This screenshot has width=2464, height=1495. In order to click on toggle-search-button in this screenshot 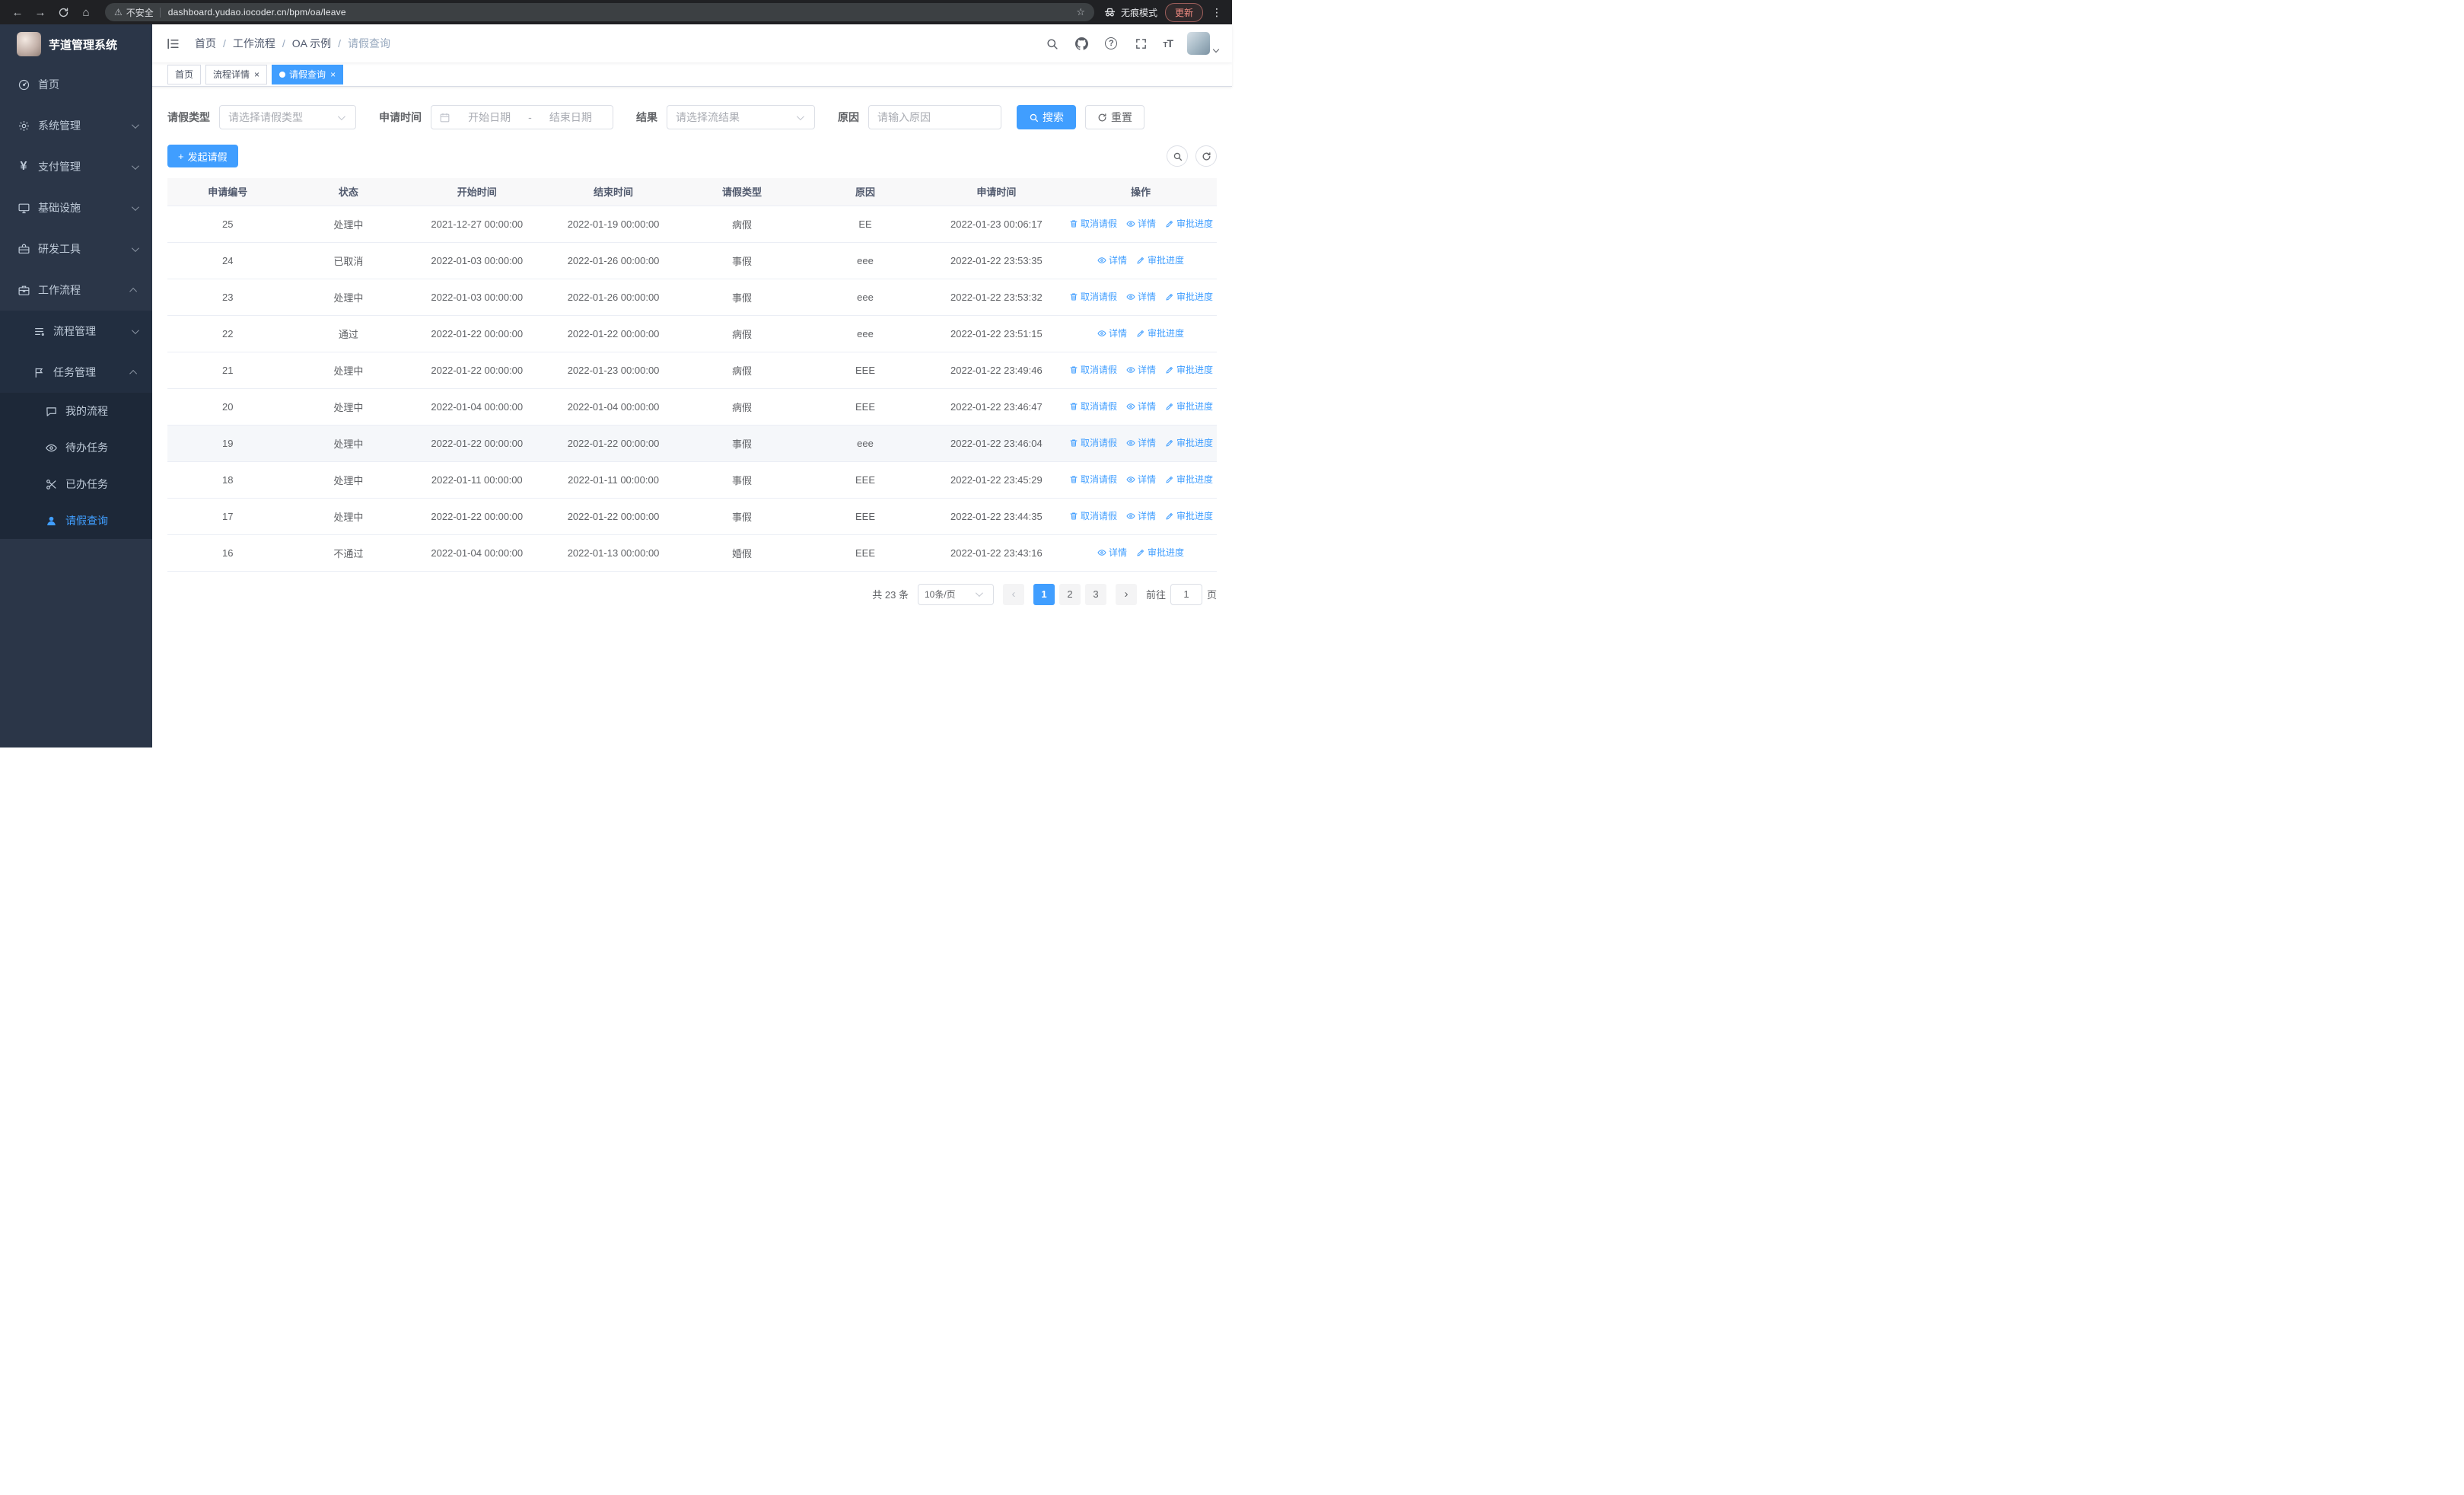, I will do `click(1177, 156)`.